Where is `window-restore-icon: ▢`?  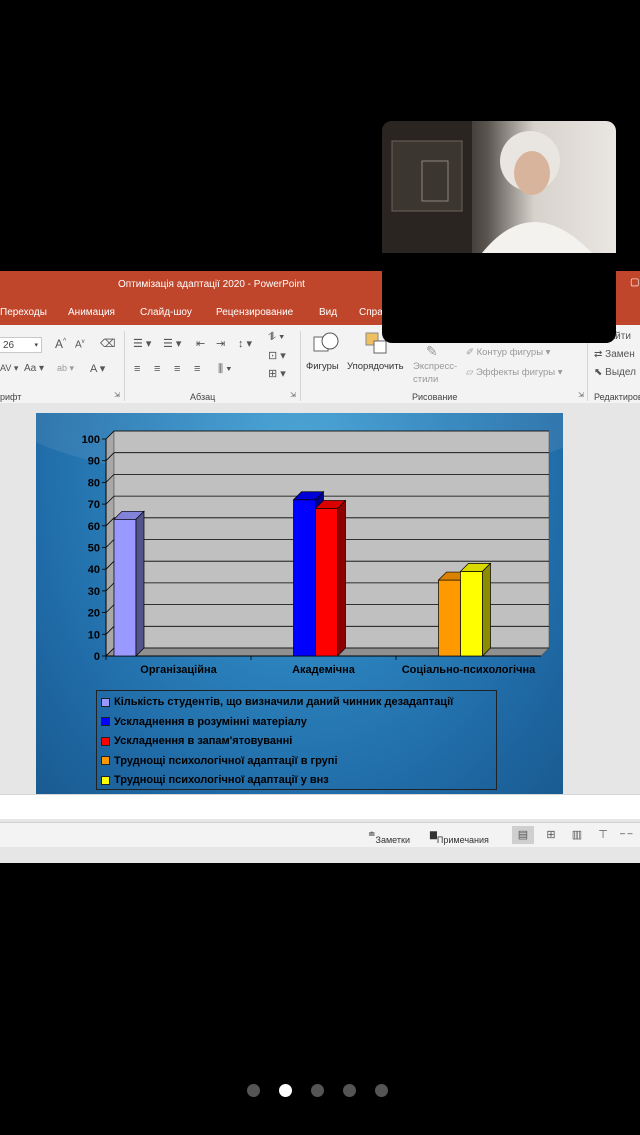 window-restore-icon: ▢ is located at coordinates (634, 282).